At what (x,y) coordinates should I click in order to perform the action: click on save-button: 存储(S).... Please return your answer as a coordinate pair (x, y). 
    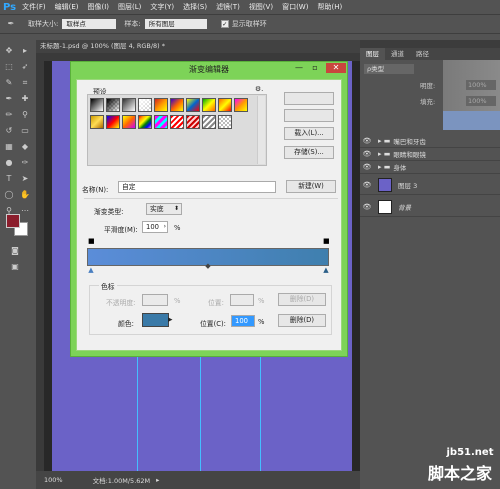
    Looking at the image, I should click on (309, 152).